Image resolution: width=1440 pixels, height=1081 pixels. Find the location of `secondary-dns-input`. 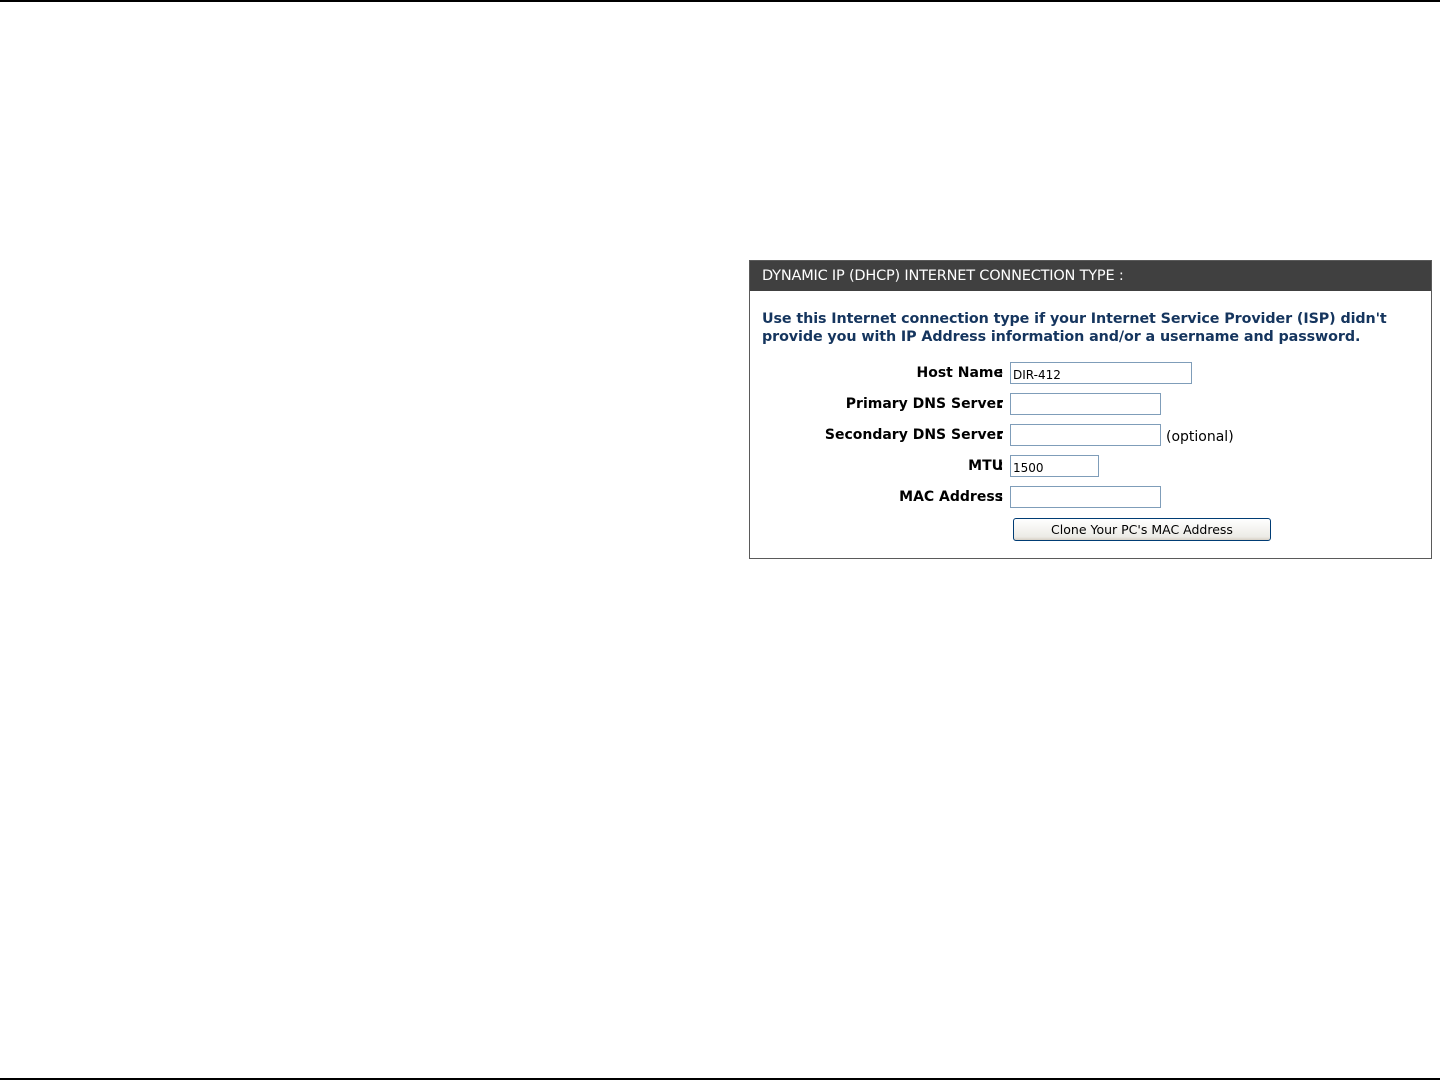

secondary-dns-input is located at coordinates (1085, 435).